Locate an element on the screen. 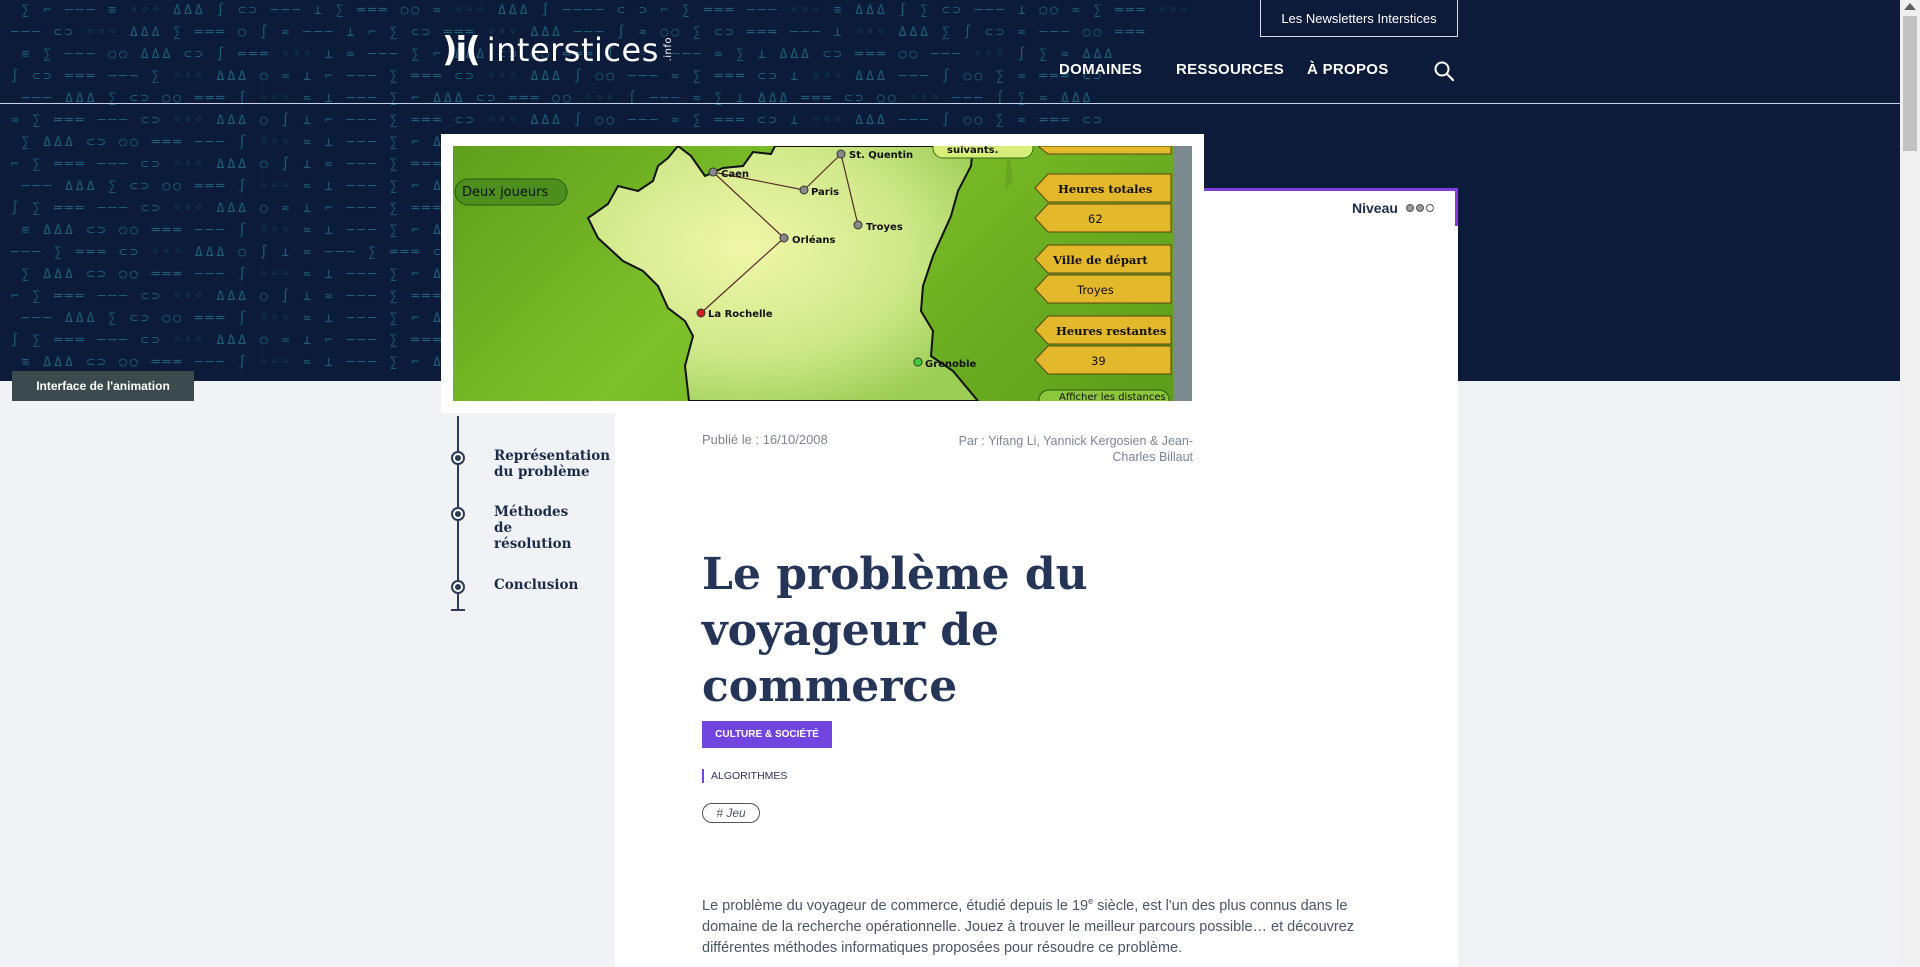  search-icon is located at coordinates (1444, 71).